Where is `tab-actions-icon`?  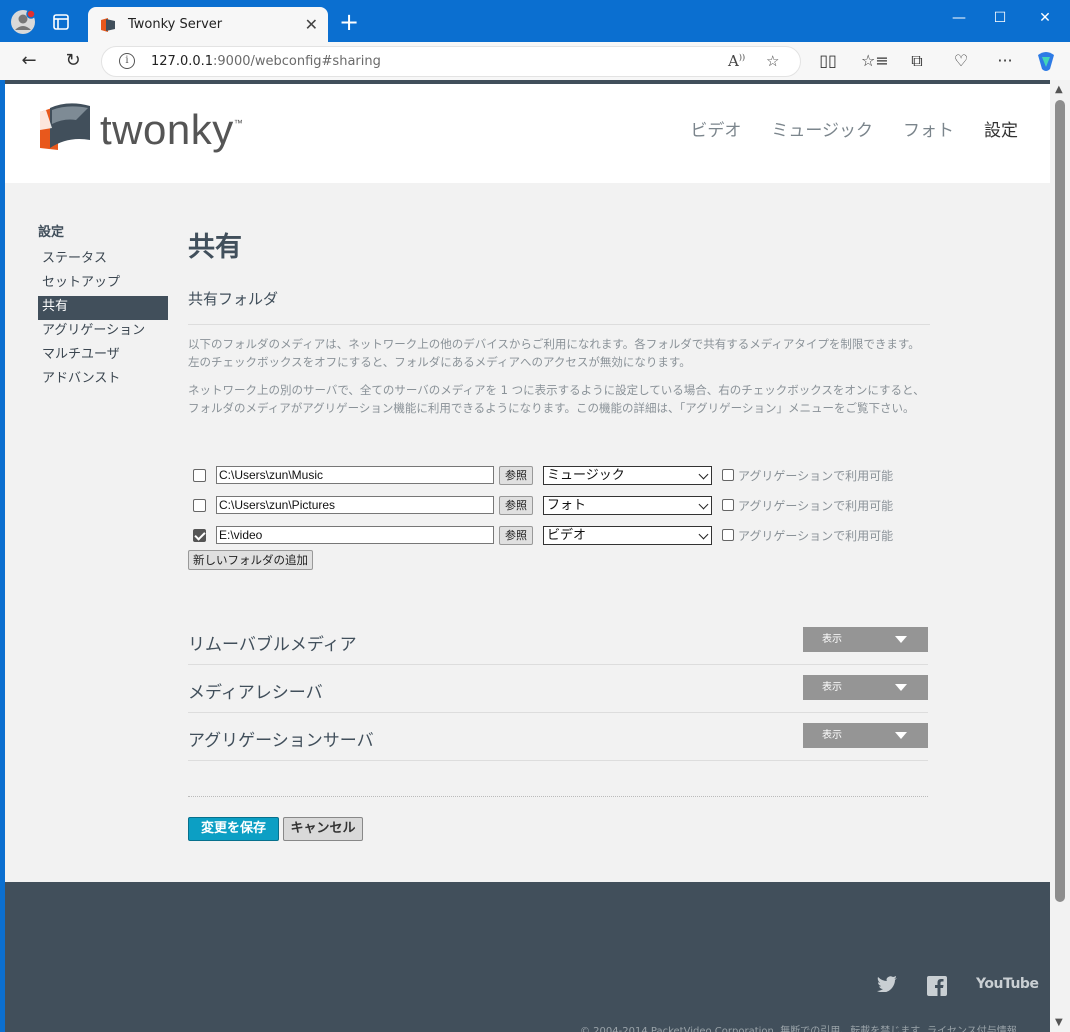
tab-actions-icon is located at coordinates (61, 22).